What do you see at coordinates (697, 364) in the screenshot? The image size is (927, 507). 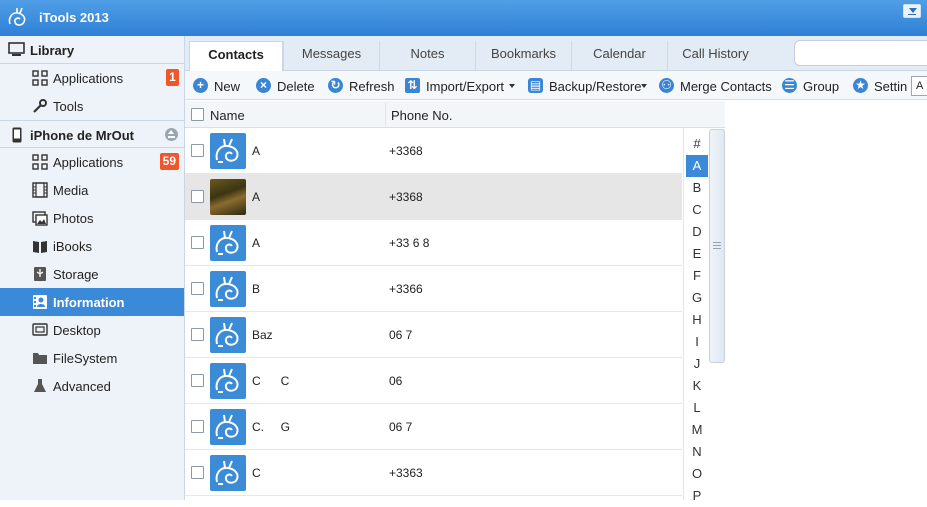 I see `alpha-index-j: J` at bounding box center [697, 364].